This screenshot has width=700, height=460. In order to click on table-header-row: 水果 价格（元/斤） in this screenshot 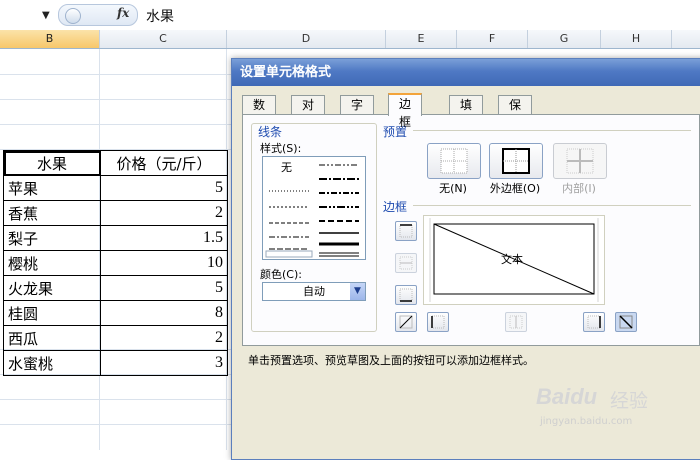, I will do `click(115, 163)`.